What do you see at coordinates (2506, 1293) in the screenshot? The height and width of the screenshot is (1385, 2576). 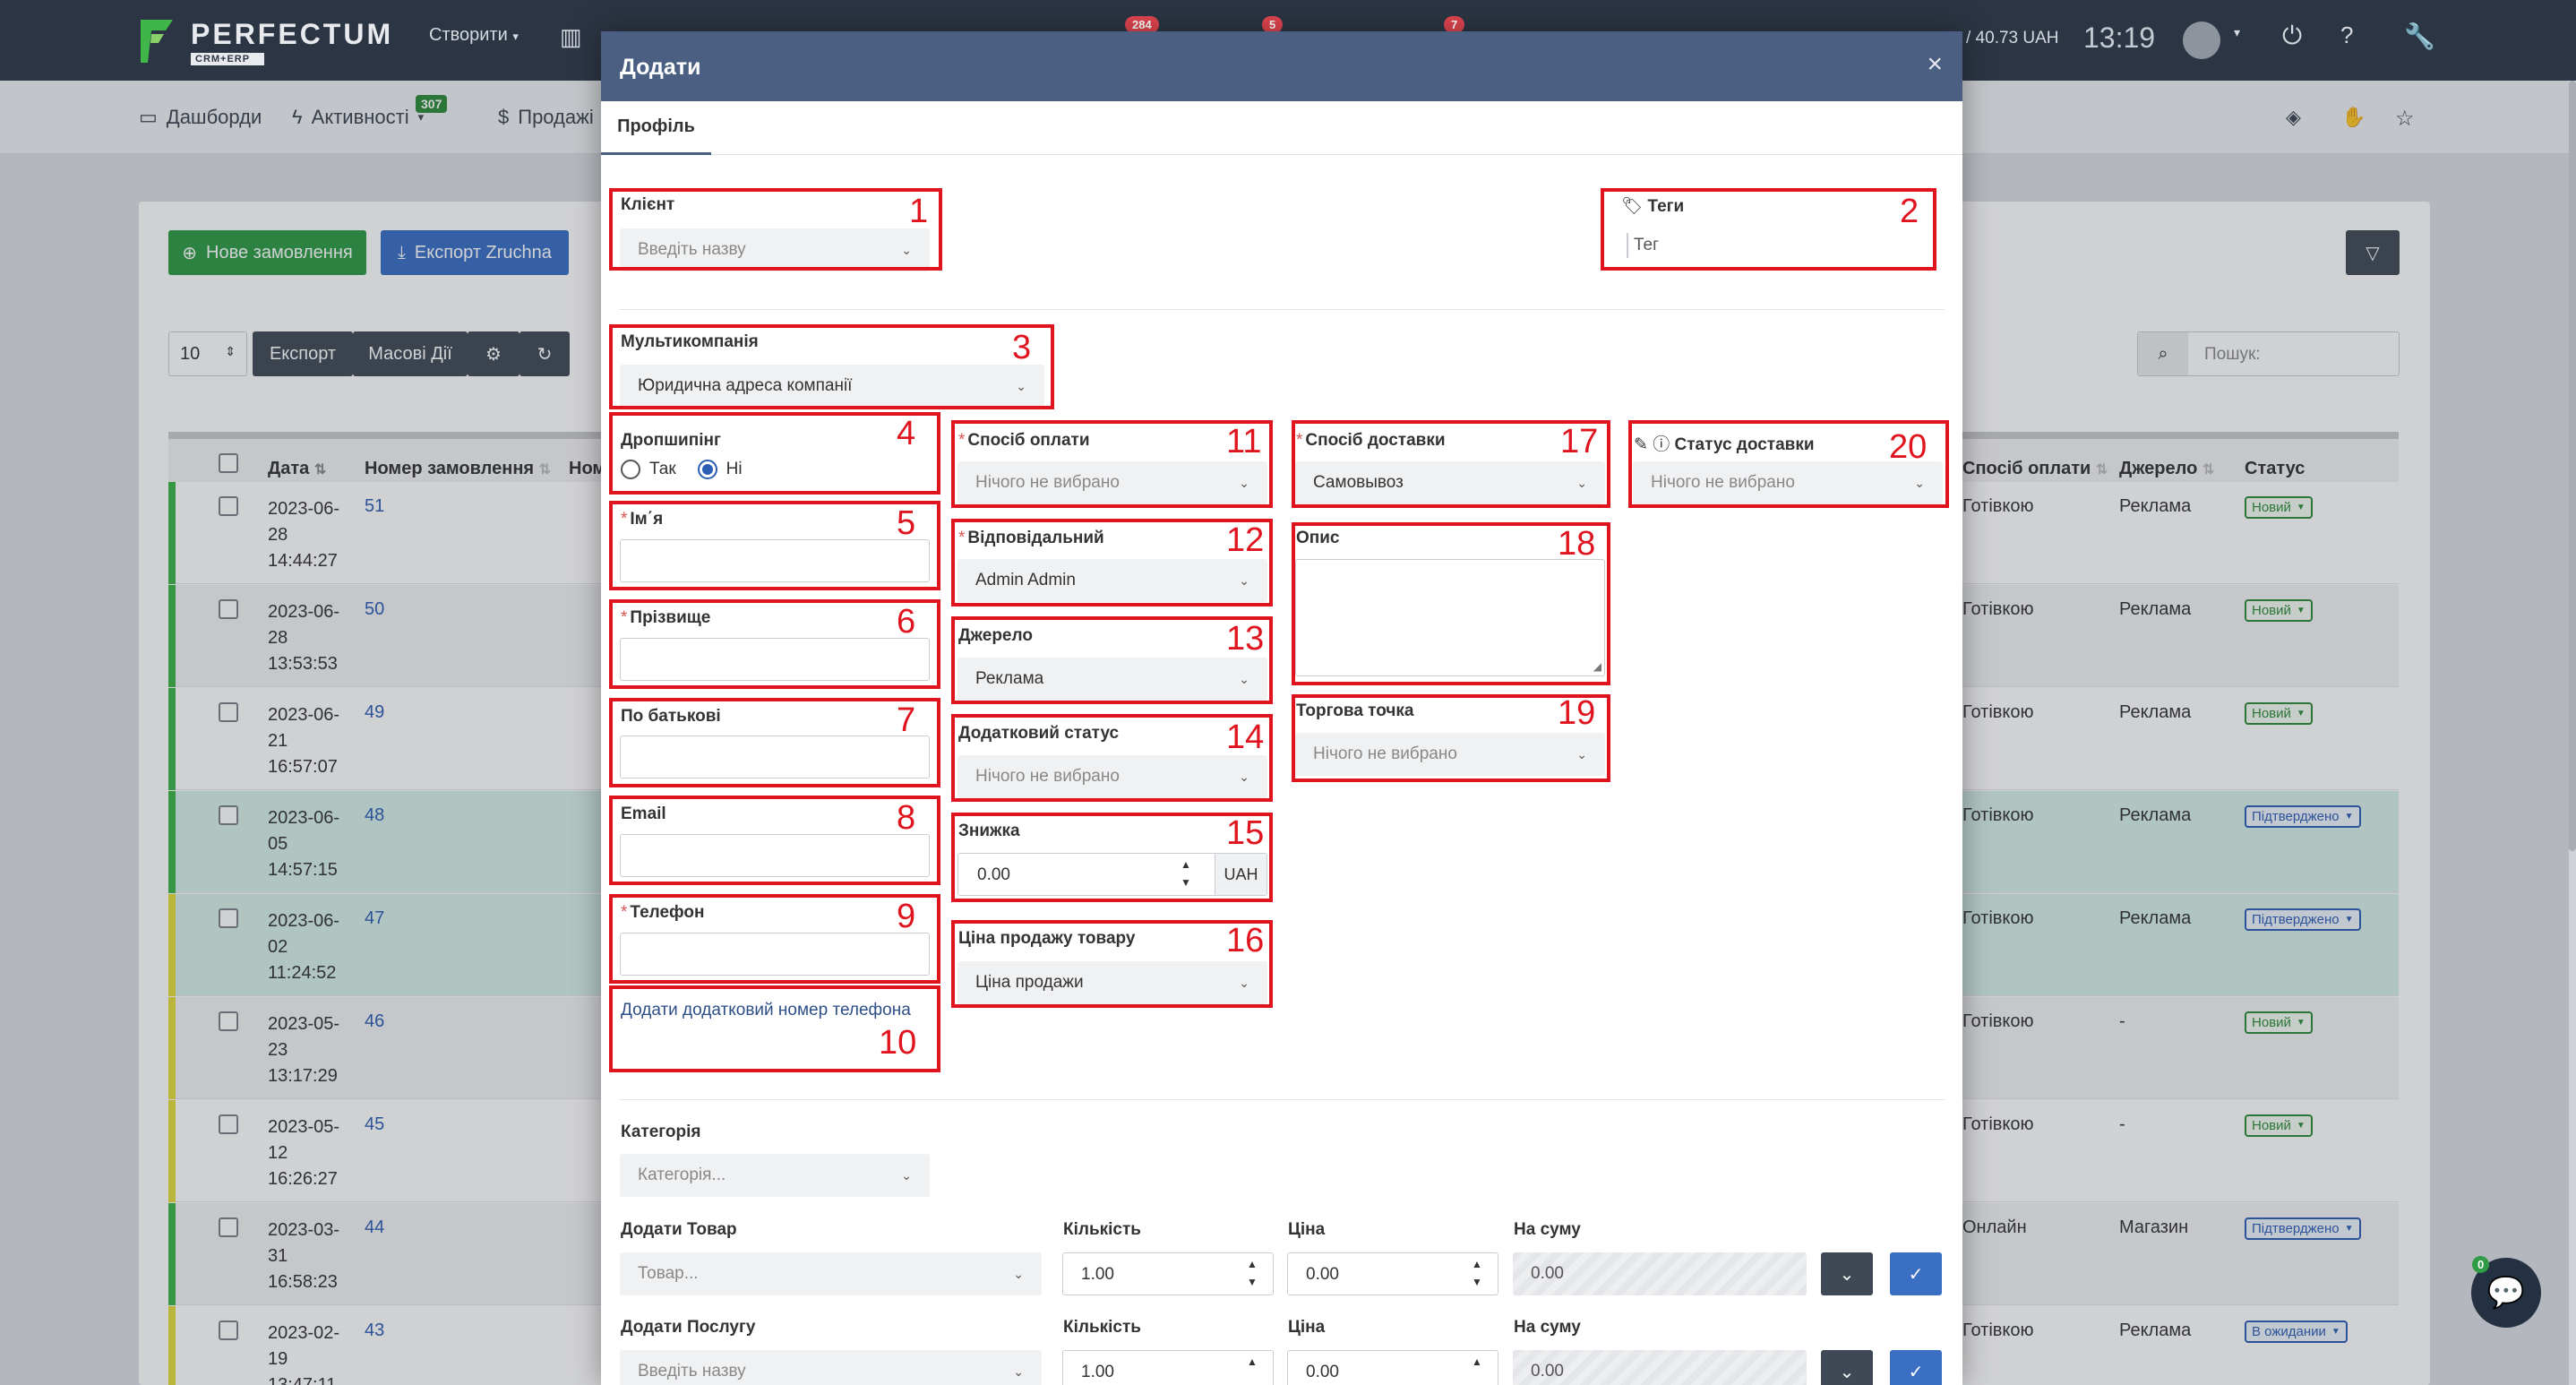 I see `chat-bubble-icon: 💬` at bounding box center [2506, 1293].